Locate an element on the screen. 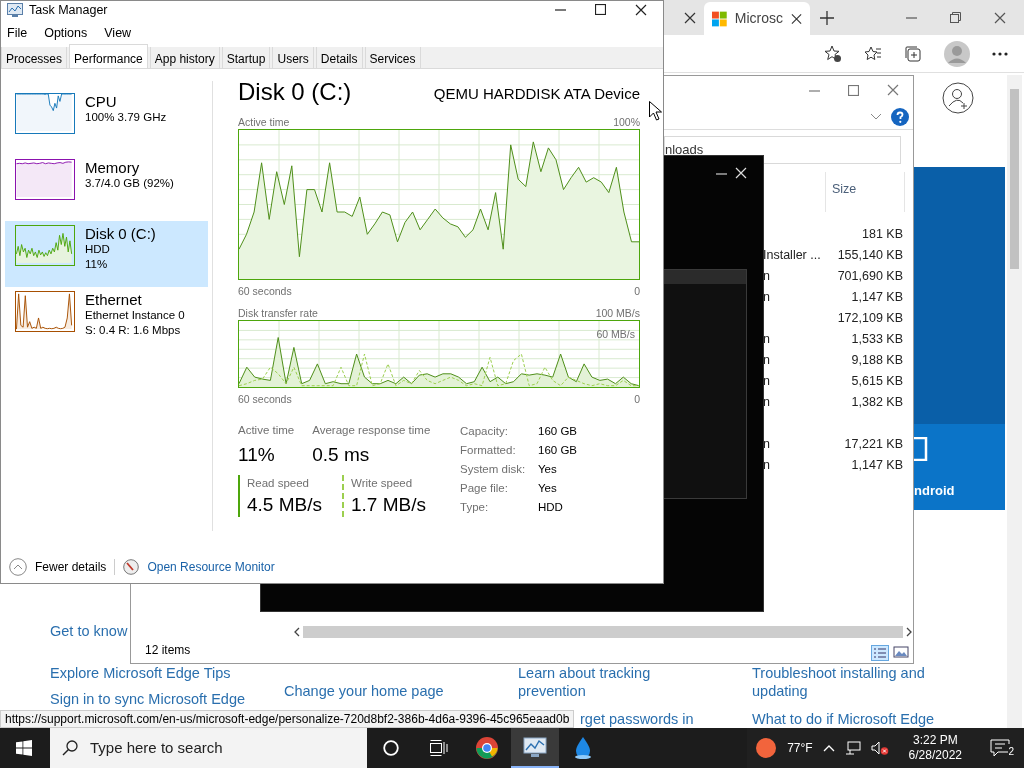 The width and height of the screenshot is (1024, 768). resource-reading: 100% 3.79 GHz is located at coordinates (126, 117).